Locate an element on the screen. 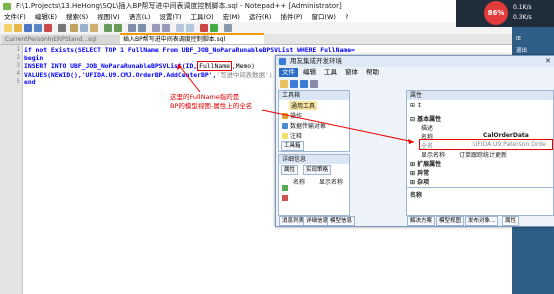 The width and height of the screenshot is (554, 294). arrow-to-code is located at coordinates (189, 78).